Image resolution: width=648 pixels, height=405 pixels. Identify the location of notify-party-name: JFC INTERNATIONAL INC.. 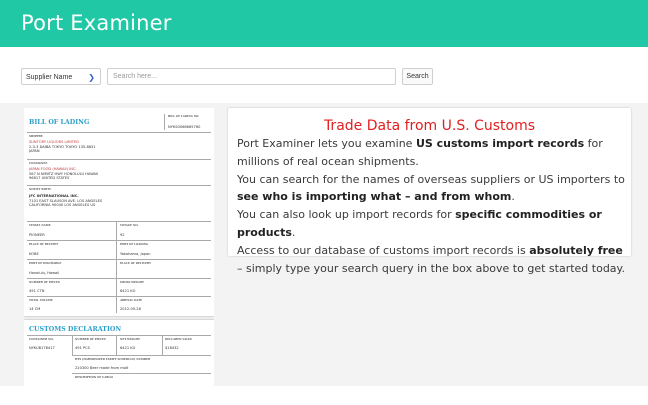
(54, 196).